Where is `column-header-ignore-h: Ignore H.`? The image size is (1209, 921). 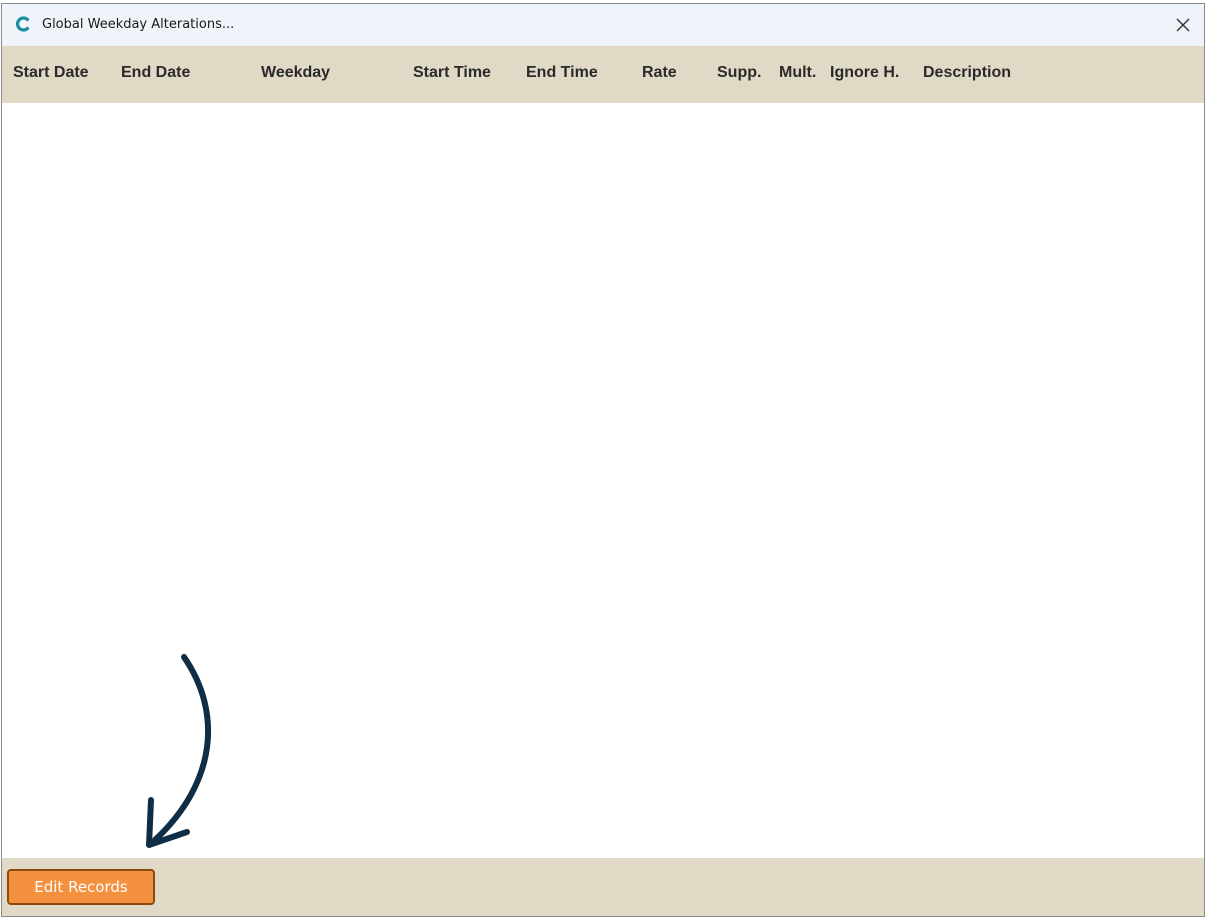
column-header-ignore-h: Ignore H. is located at coordinates (864, 73).